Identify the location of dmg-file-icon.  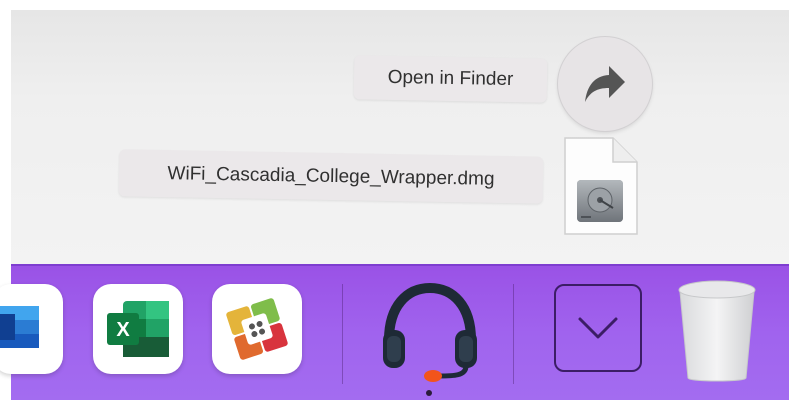
(601, 186).